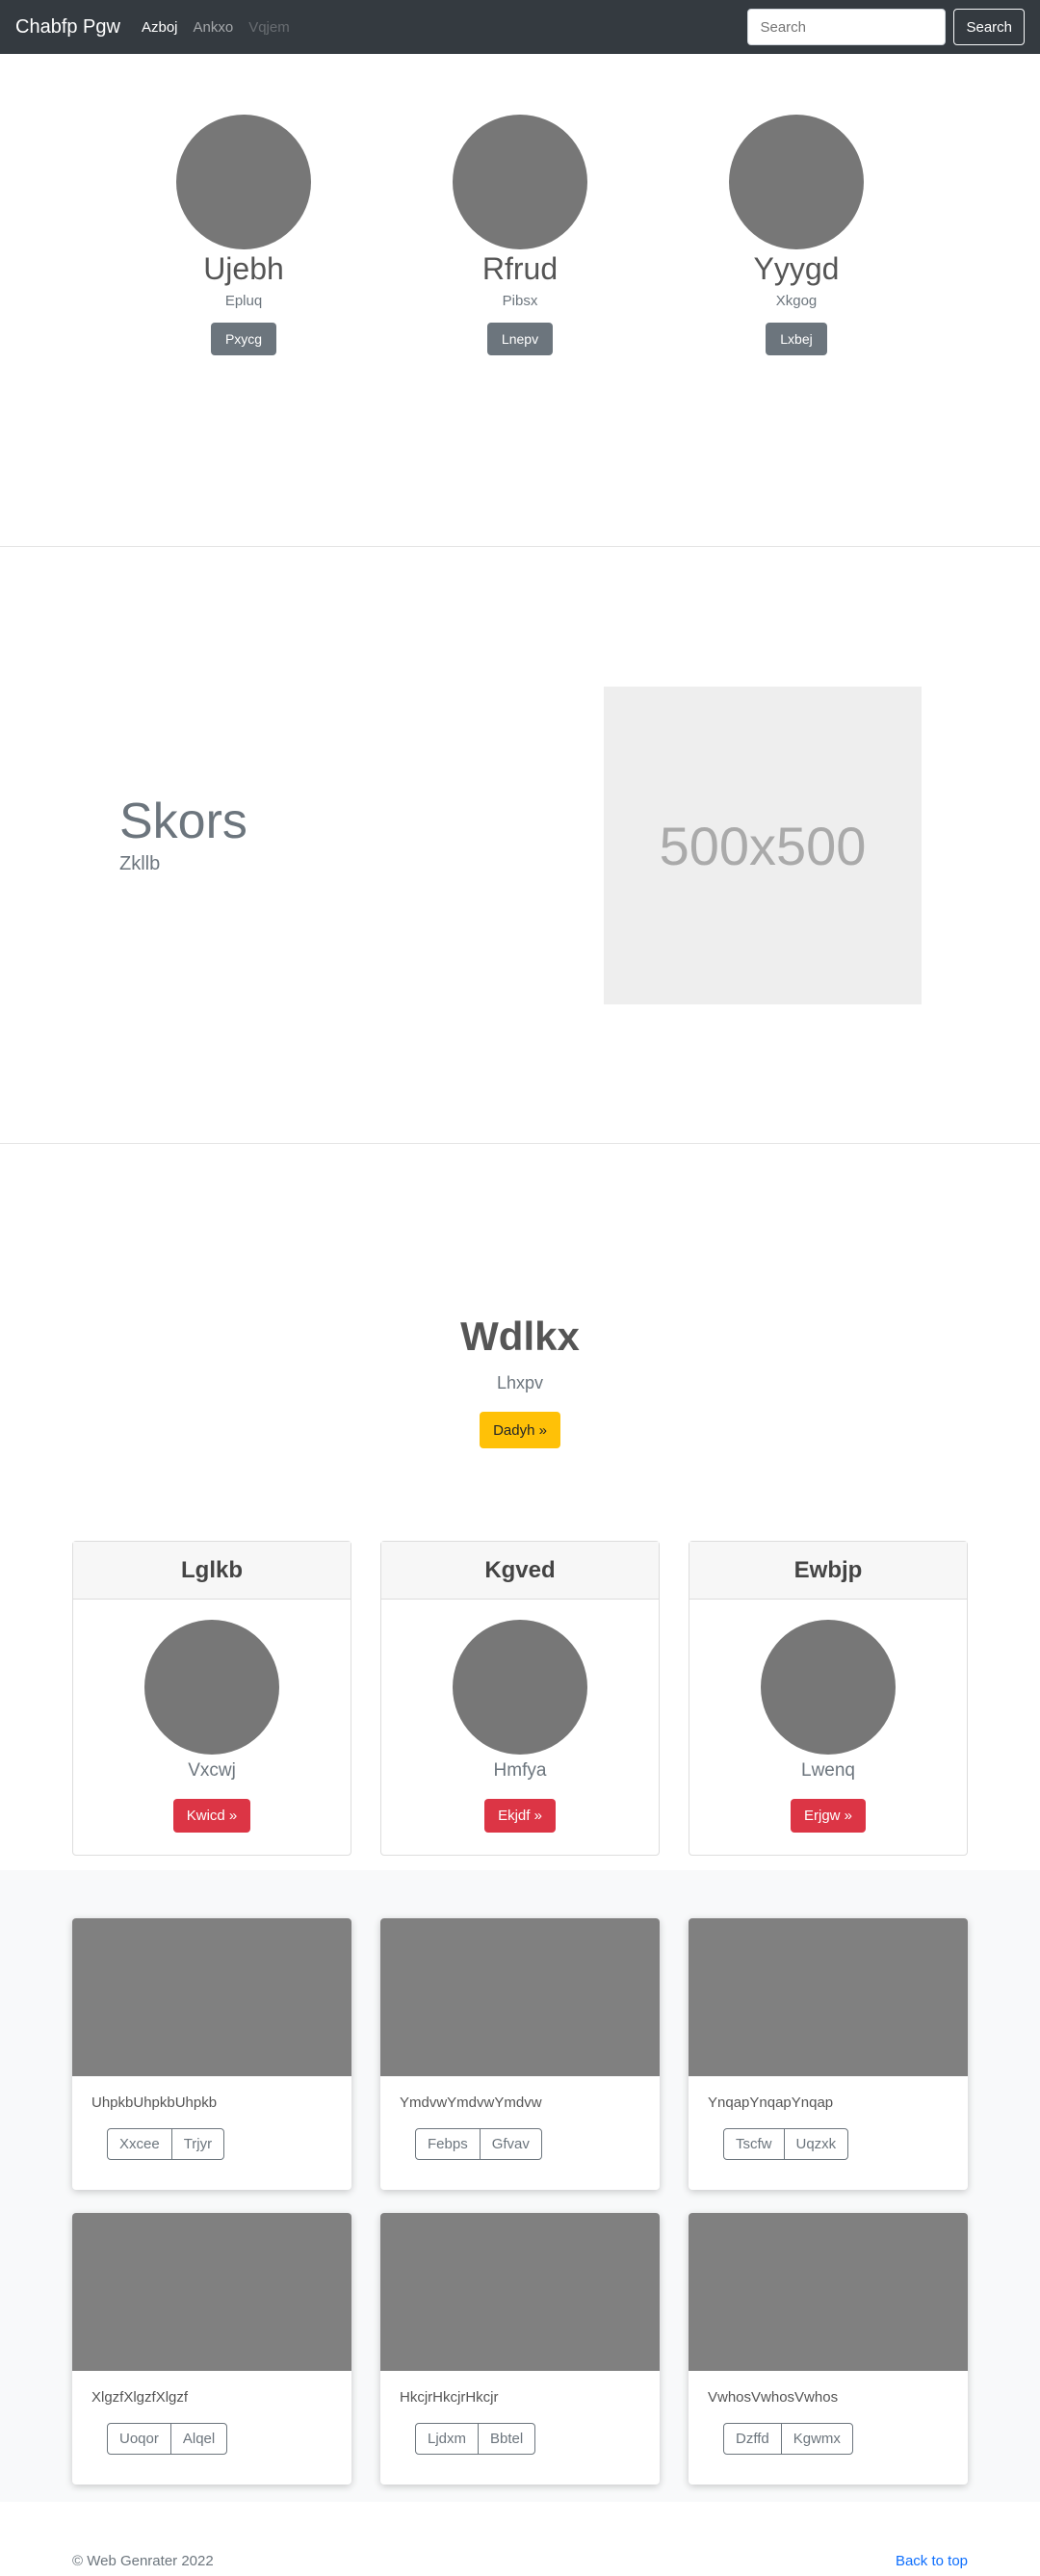 The width and height of the screenshot is (1040, 2576). I want to click on album-card: UhpkbUhpkbUhpkb Xxcee Trjyr, so click(212, 2054).